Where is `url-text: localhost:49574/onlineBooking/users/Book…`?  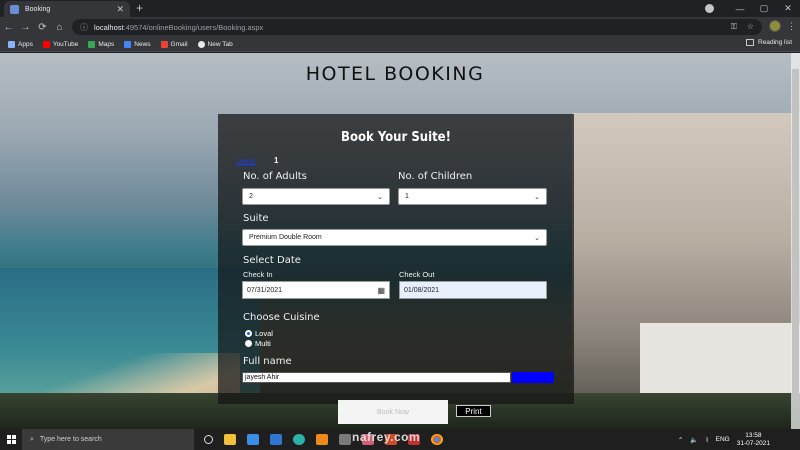 url-text: localhost:49574/onlineBooking/users/Book… is located at coordinates (178, 27).